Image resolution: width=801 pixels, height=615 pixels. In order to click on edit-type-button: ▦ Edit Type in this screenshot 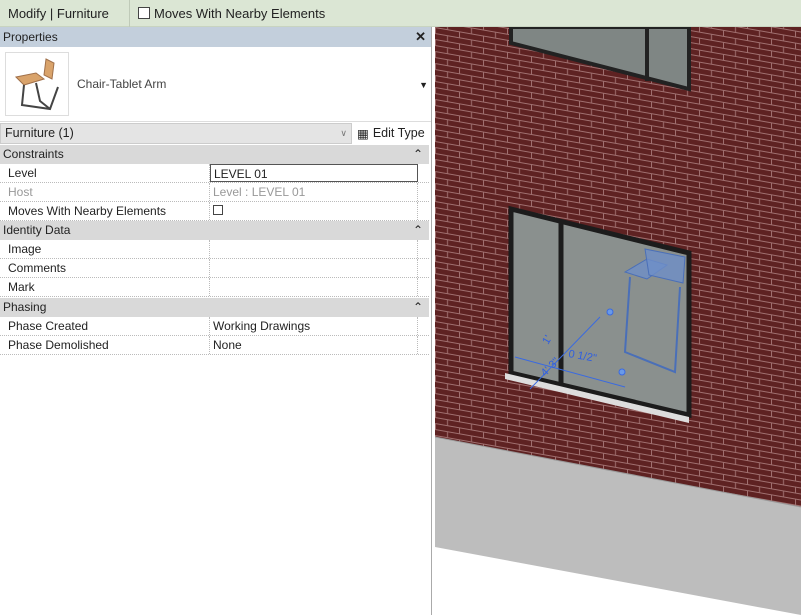, I will do `click(388, 133)`.